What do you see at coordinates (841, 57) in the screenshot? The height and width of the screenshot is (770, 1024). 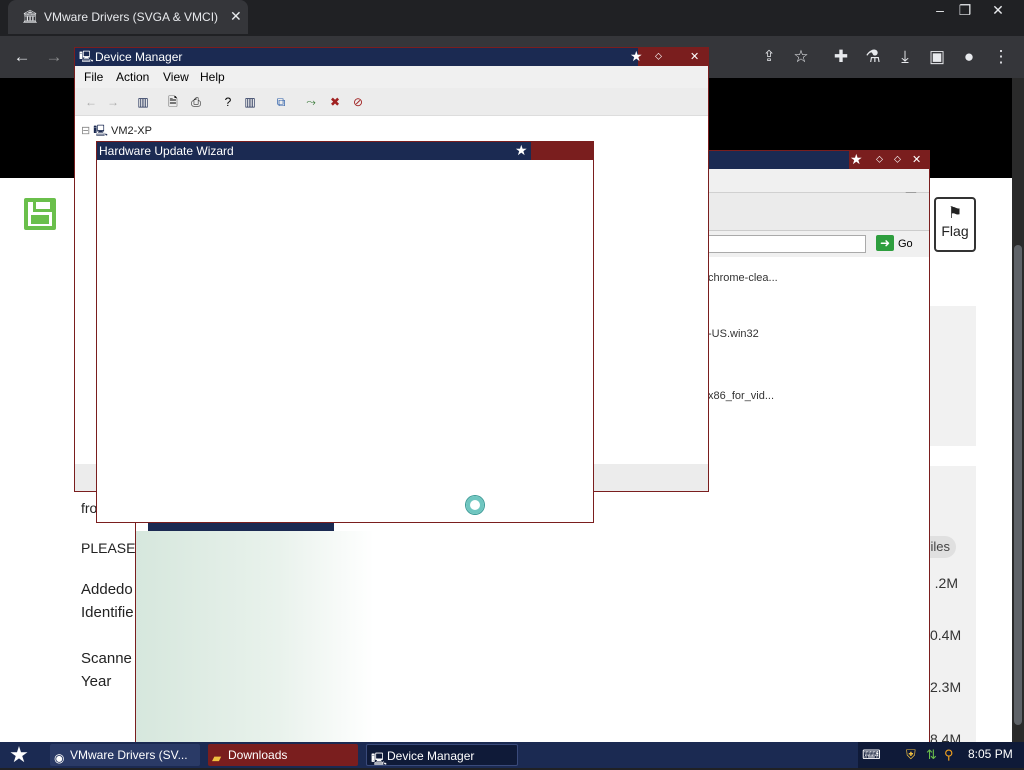 I see `extensions-icon: ✚` at bounding box center [841, 57].